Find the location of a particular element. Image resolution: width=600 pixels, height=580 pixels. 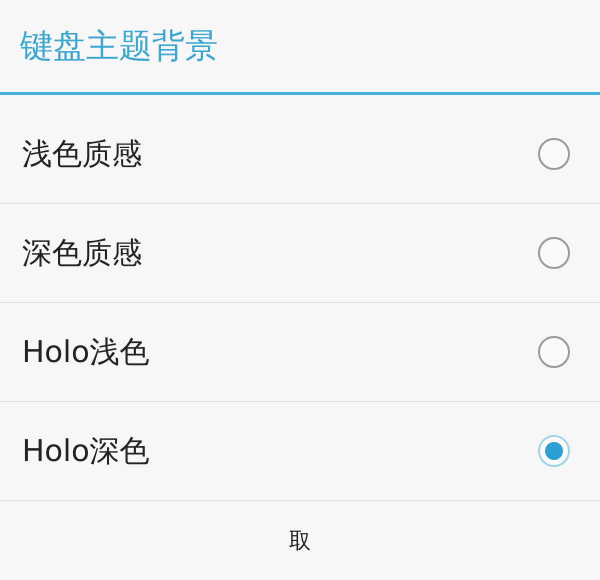

cancel-button: 取 is located at coordinates (300, 541).